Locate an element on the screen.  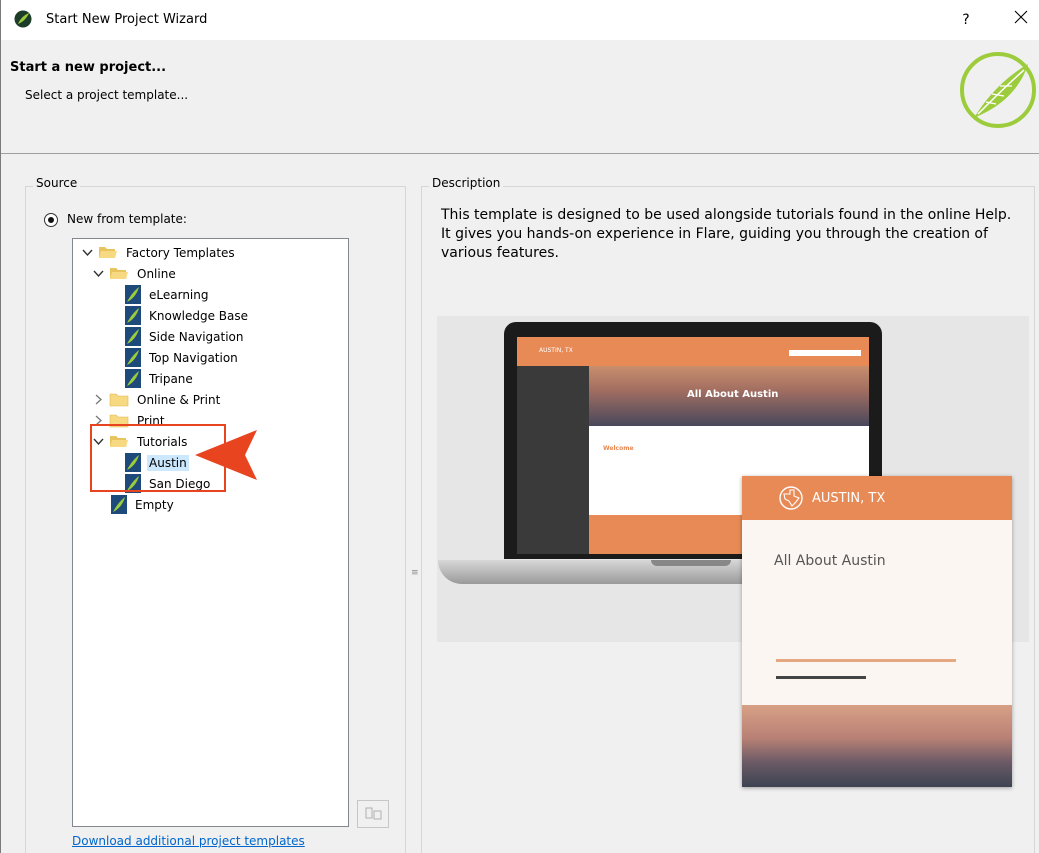
source-group-label: Source is located at coordinates (57, 183).